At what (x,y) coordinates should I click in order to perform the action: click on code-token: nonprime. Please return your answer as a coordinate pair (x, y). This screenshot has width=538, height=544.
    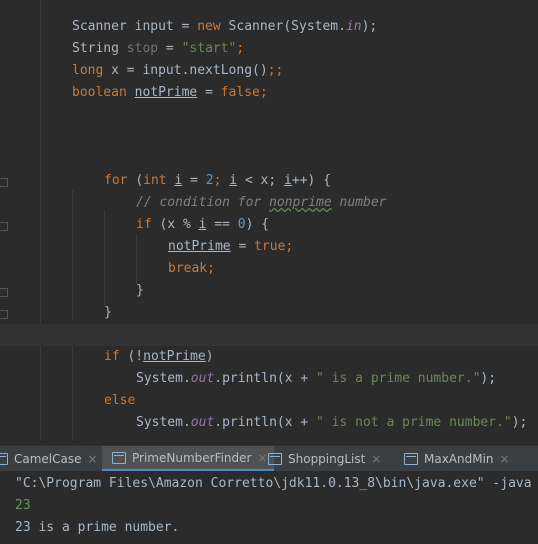
    Looking at the image, I should click on (300, 202).